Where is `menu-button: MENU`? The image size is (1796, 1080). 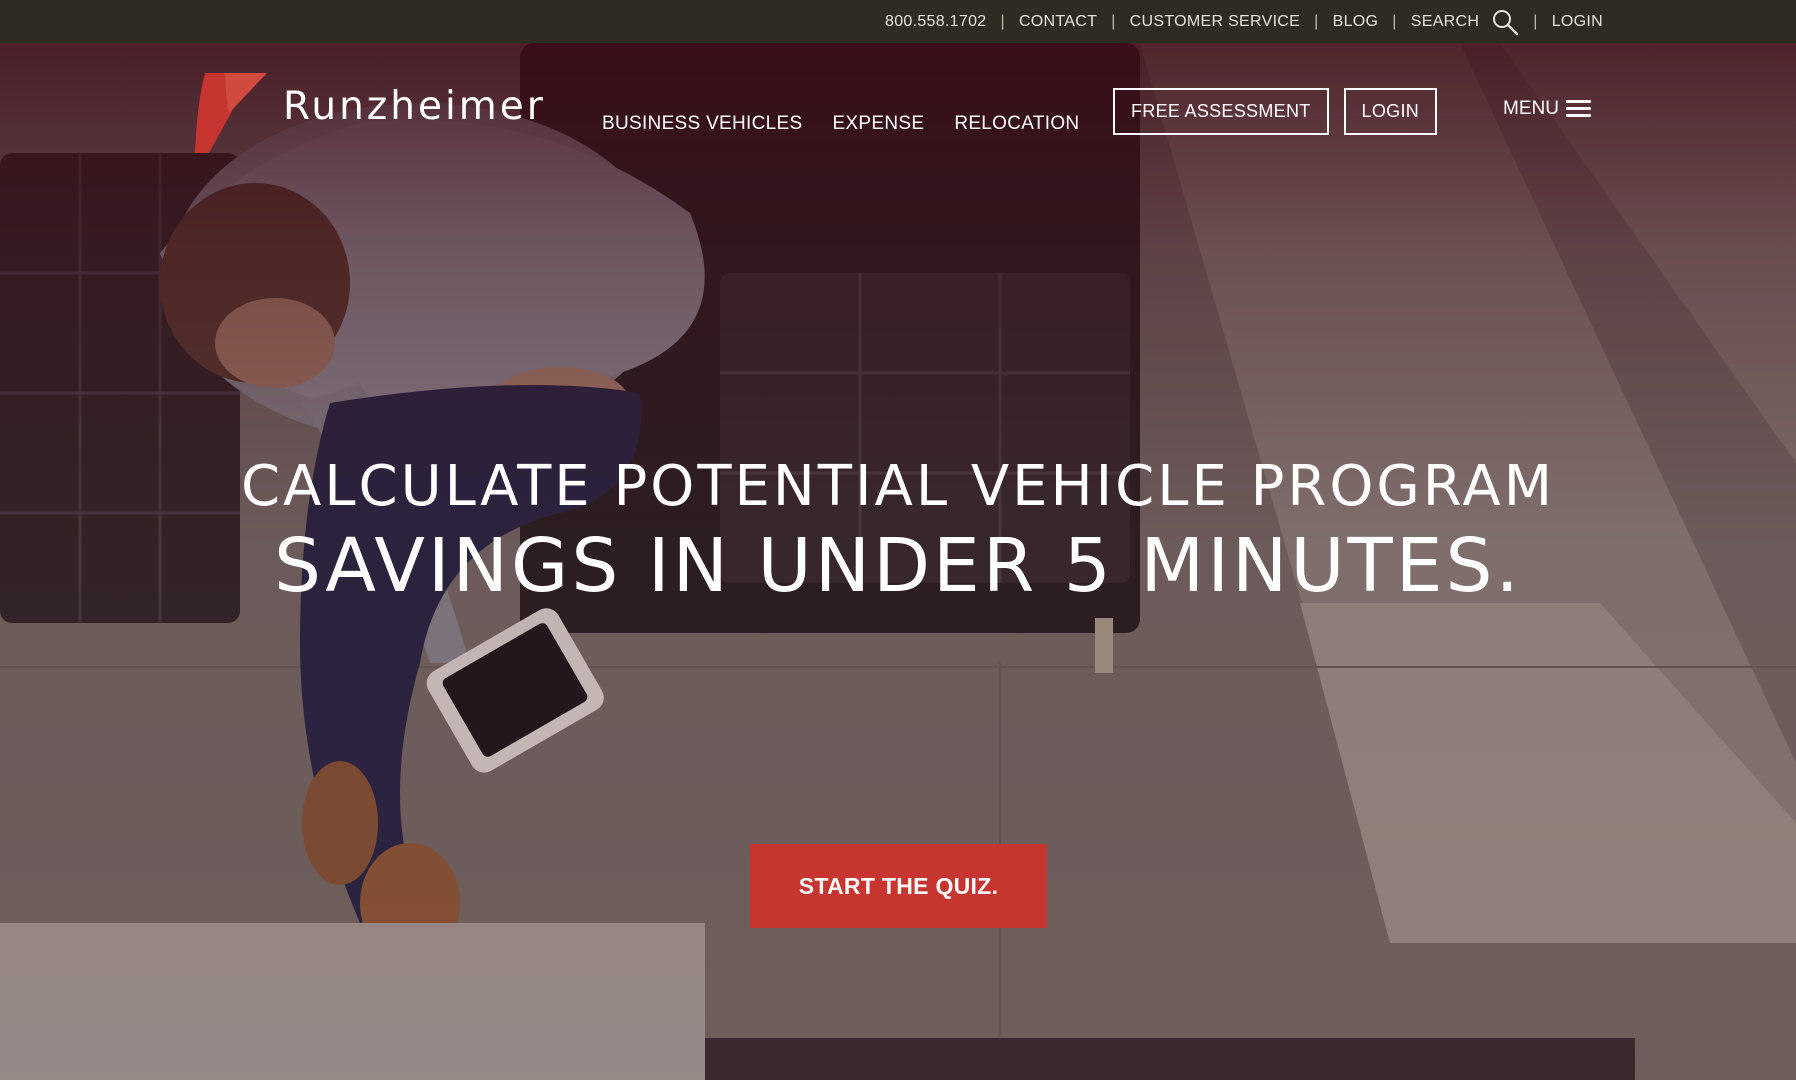 menu-button: MENU is located at coordinates (1547, 109).